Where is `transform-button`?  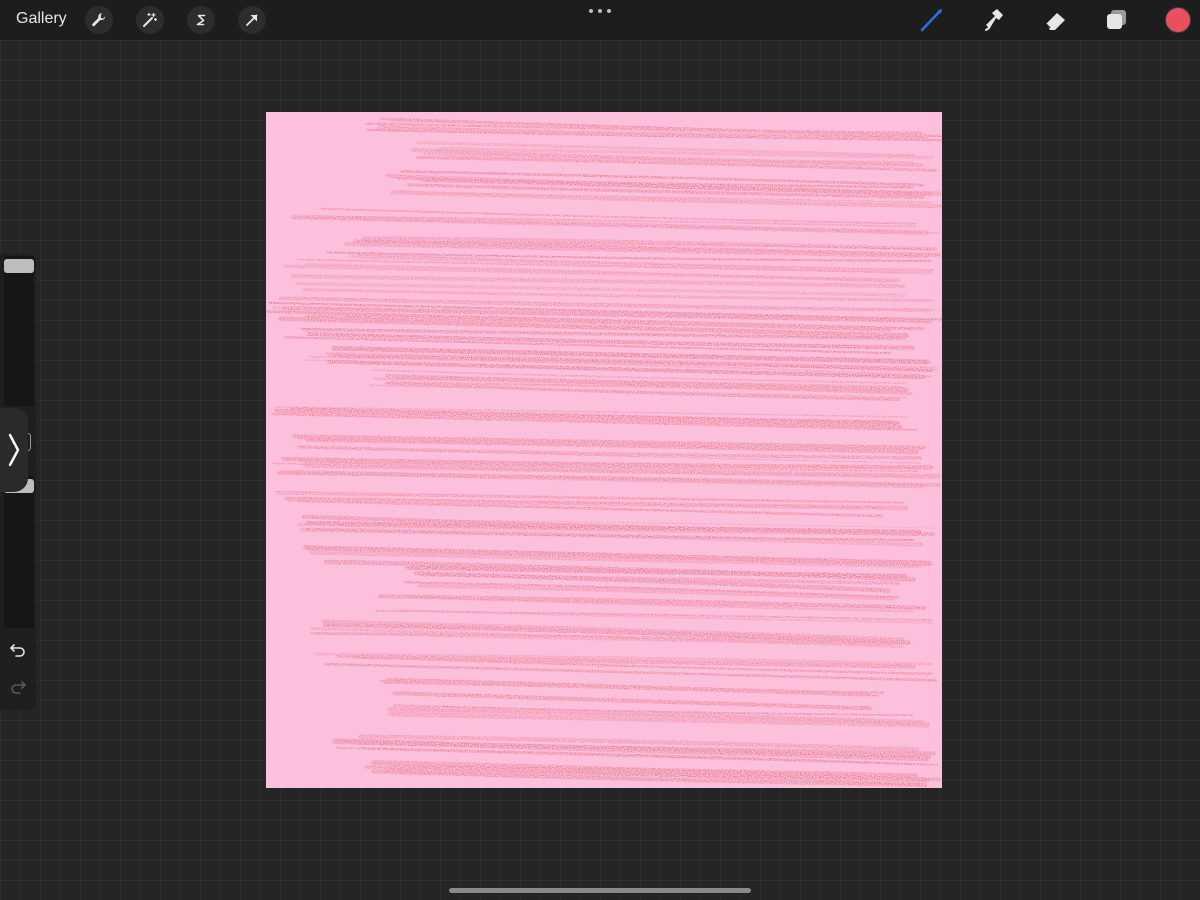 transform-button is located at coordinates (252, 20).